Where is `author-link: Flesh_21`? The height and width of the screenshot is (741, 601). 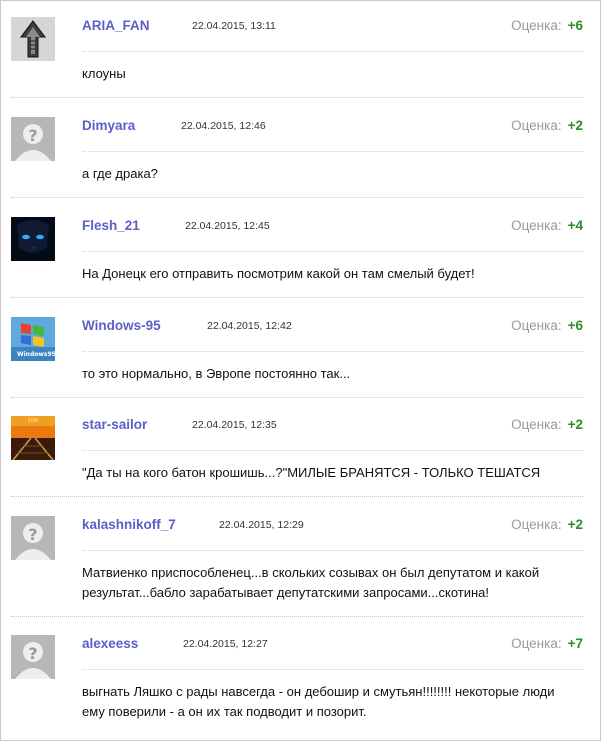 author-link: Flesh_21 is located at coordinates (111, 225).